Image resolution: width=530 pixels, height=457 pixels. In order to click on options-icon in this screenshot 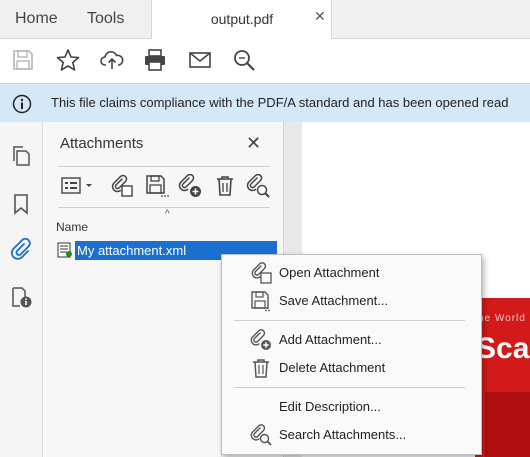, I will do `click(78, 186)`.